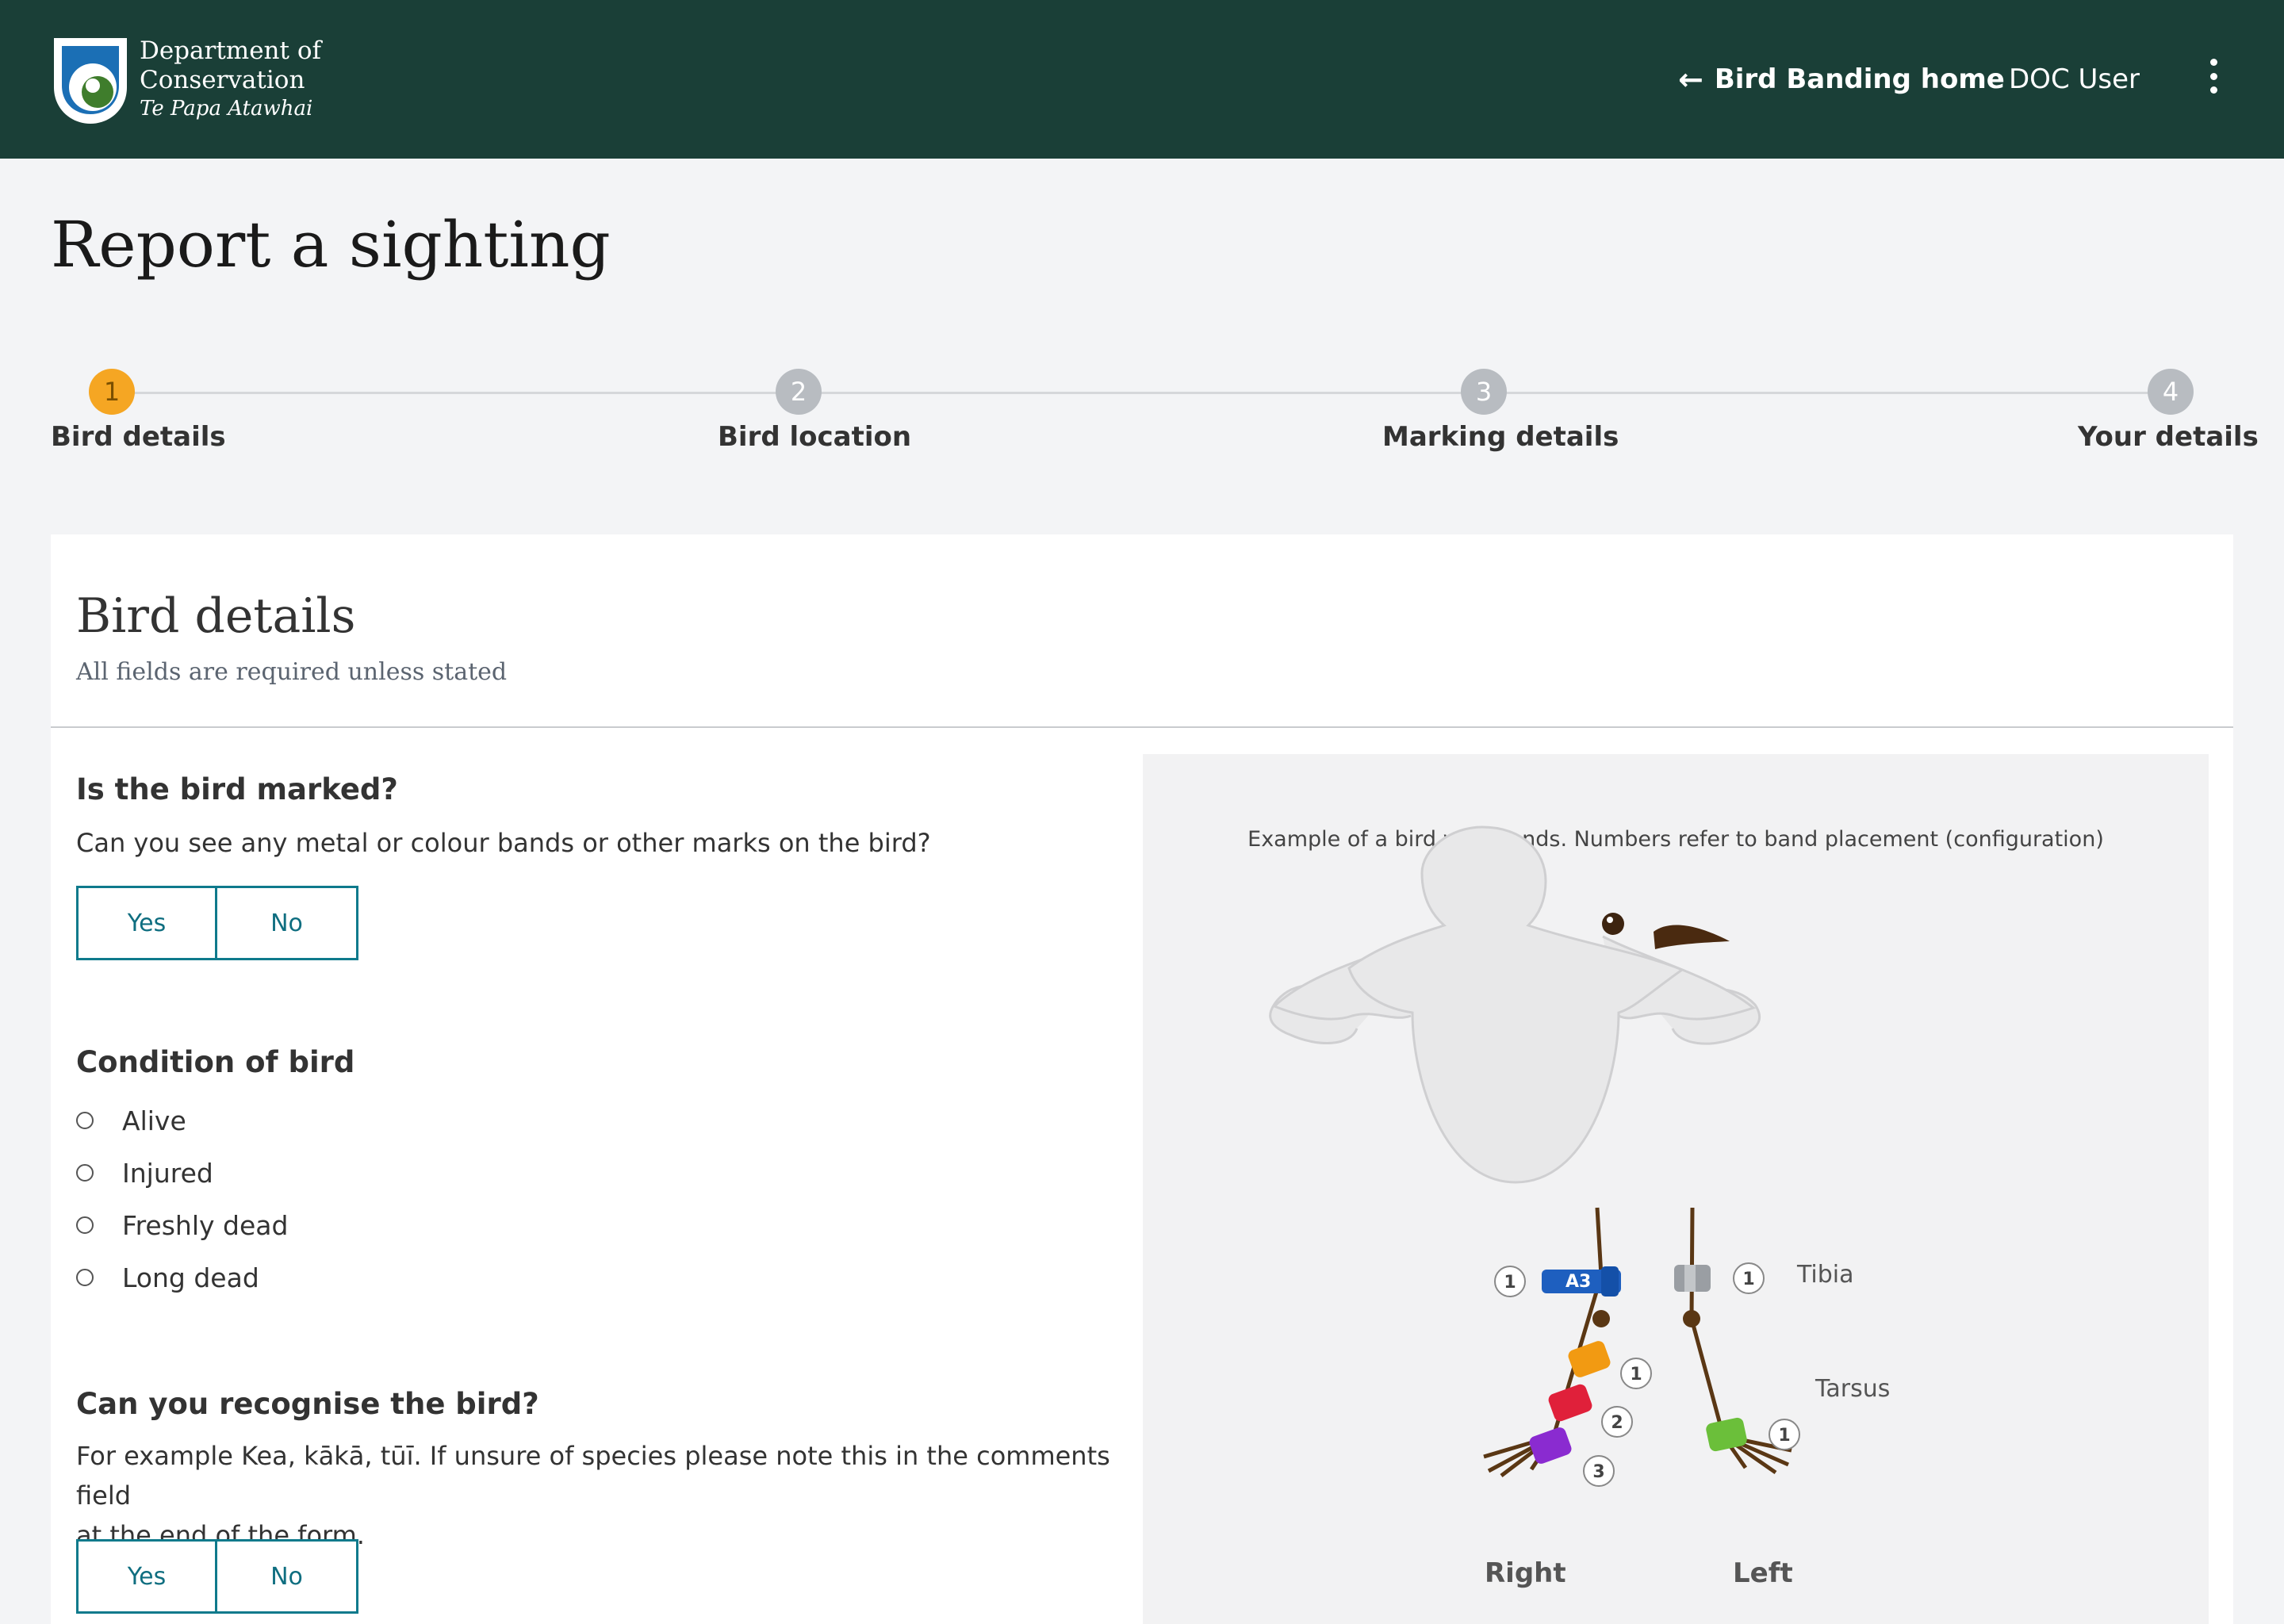 This screenshot has height=1624, width=2284. I want to click on placement-number-left-tibia: 1, so click(1749, 1278).